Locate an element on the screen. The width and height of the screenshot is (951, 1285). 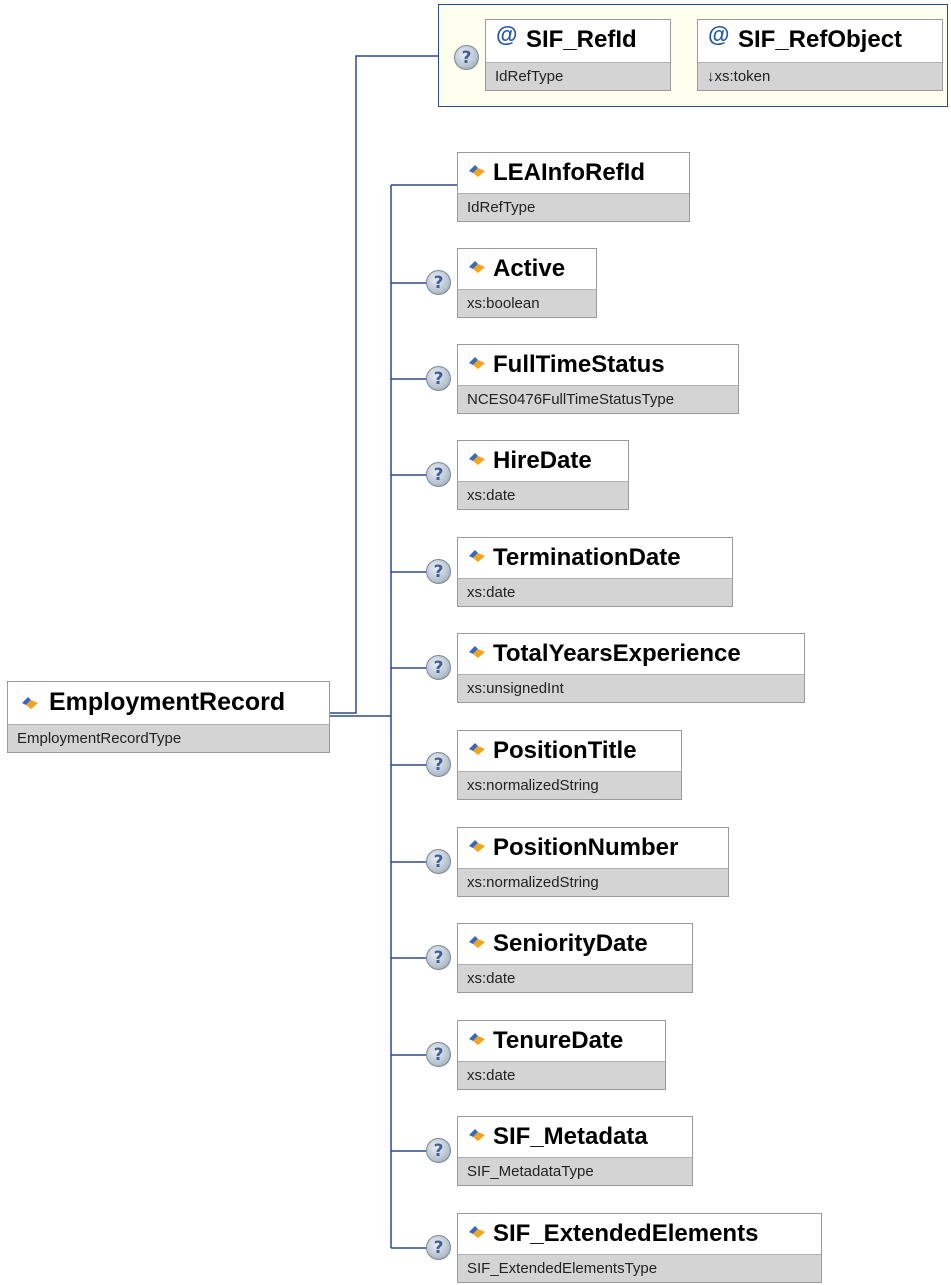
element-name: LEAInfoRefId is located at coordinates (569, 172).